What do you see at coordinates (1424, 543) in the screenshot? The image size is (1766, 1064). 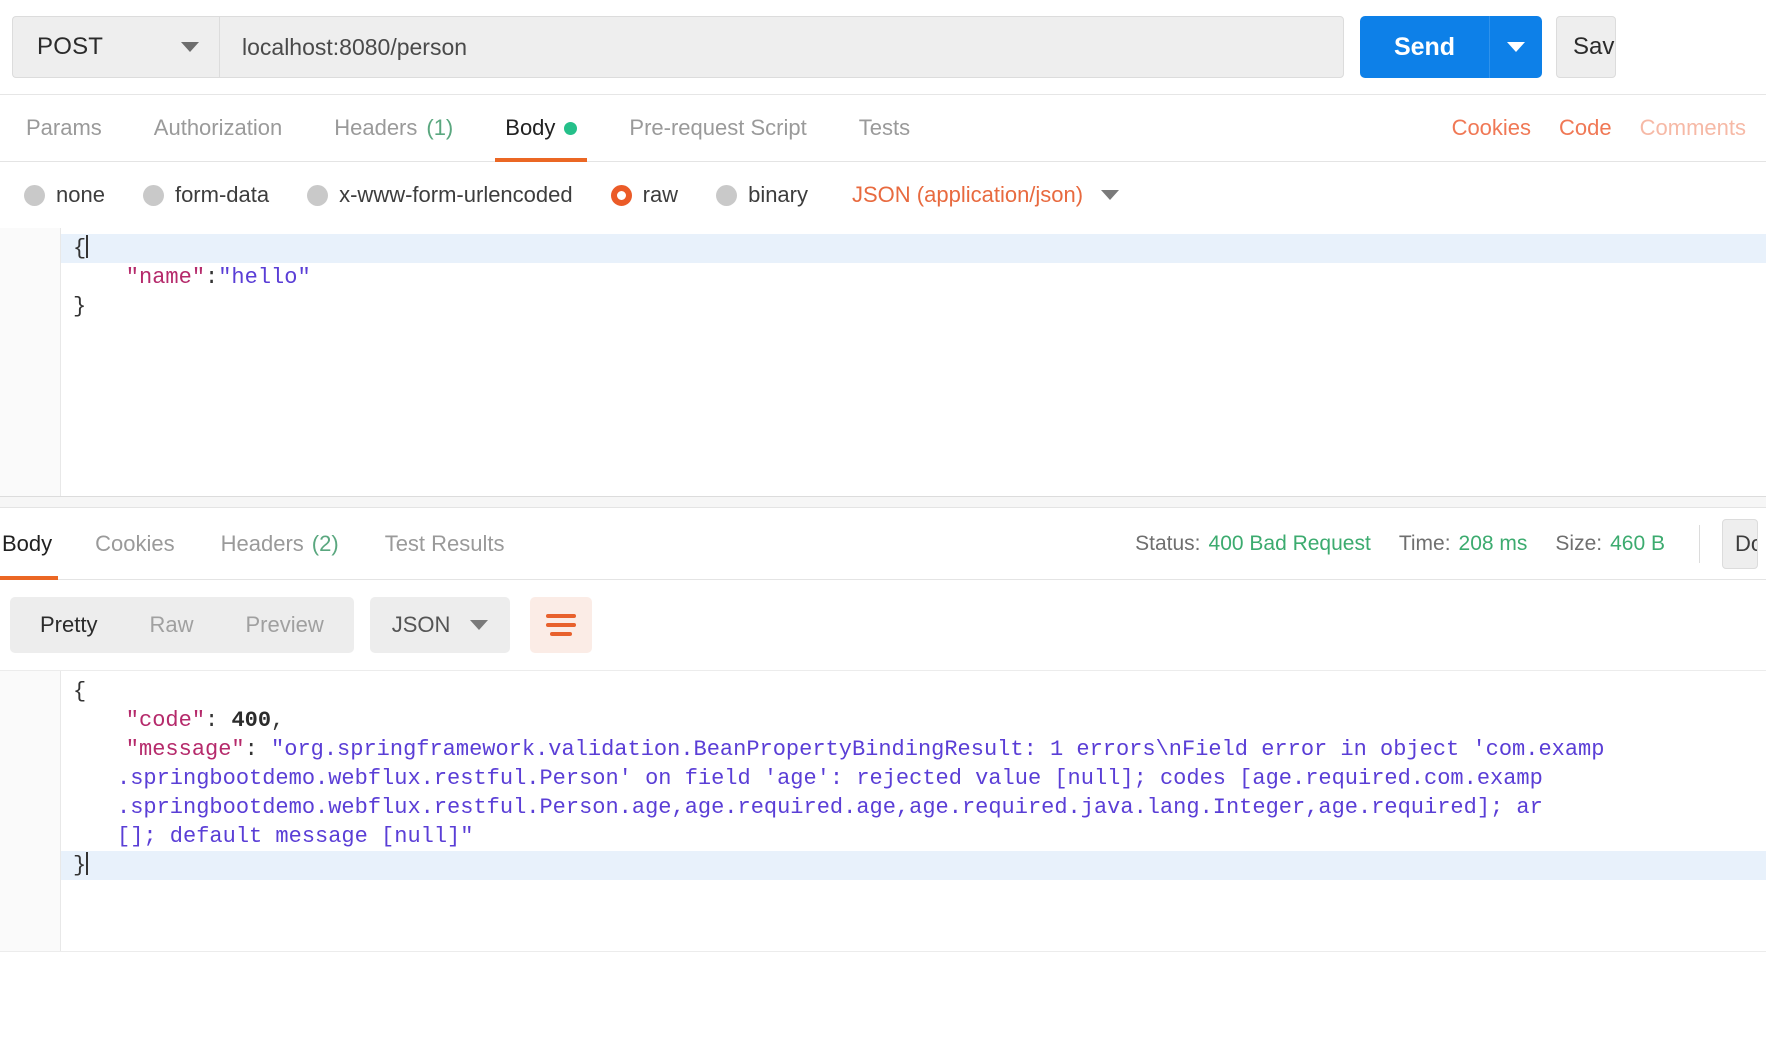 I see `time-label: Time:` at bounding box center [1424, 543].